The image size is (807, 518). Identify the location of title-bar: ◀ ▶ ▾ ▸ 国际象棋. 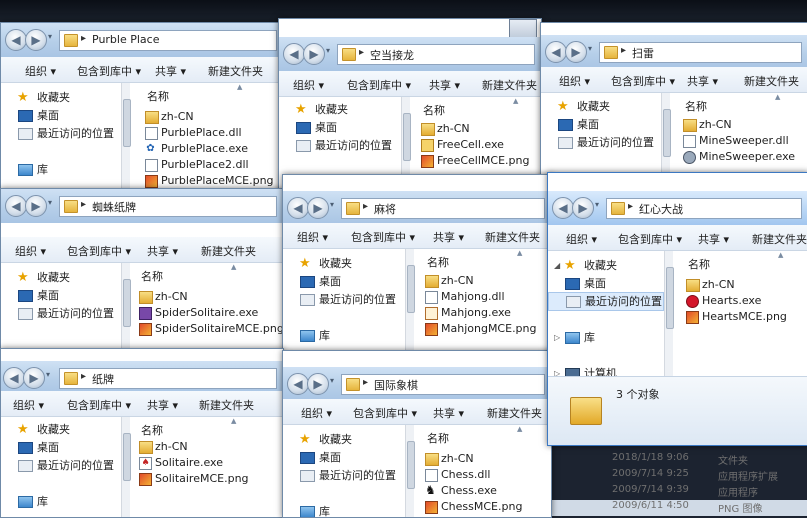
(417, 384).